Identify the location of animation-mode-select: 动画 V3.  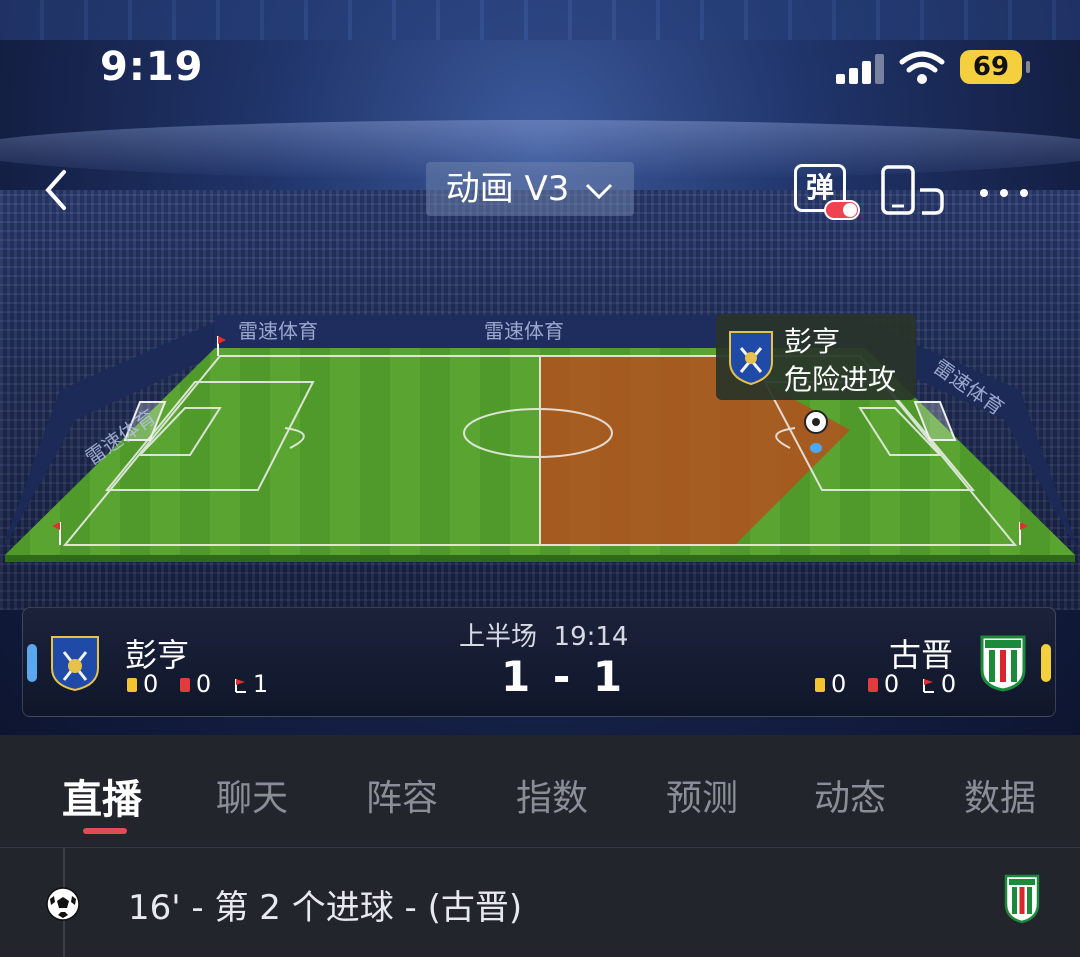
(530, 189).